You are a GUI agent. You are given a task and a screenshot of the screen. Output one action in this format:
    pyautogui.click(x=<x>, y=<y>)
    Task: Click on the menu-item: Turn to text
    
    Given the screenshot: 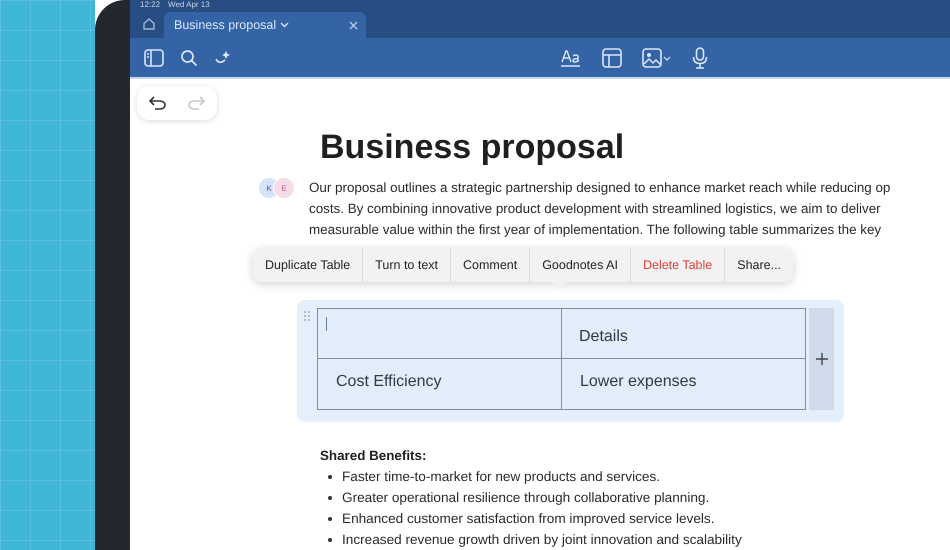 What is the action you would take?
    pyautogui.click(x=407, y=265)
    